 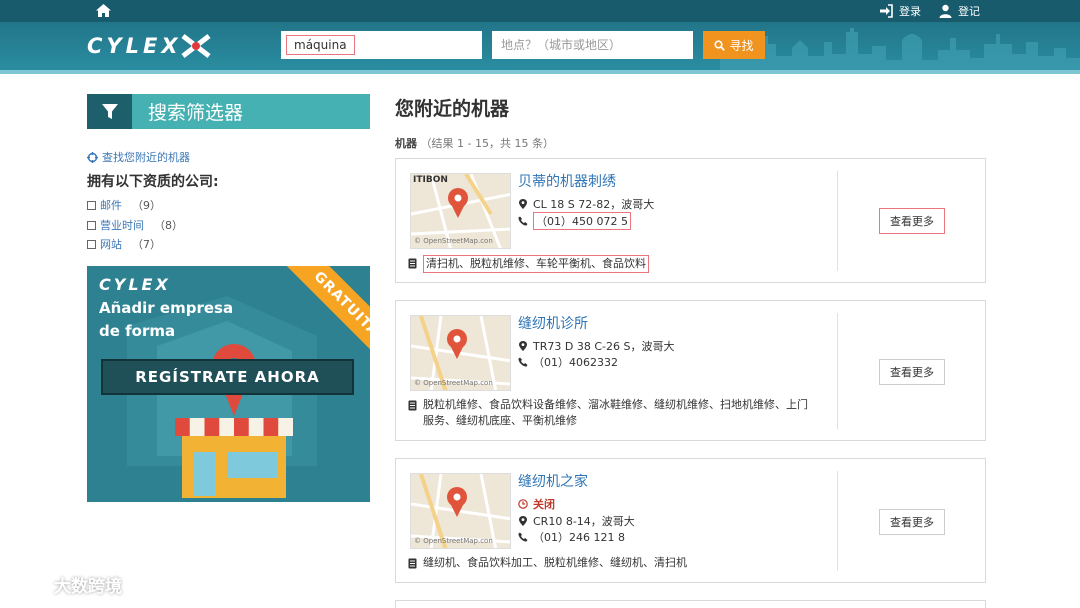 I want to click on listing-address: TR73 D 38 C-26 S，波哥大, so click(x=596, y=346).